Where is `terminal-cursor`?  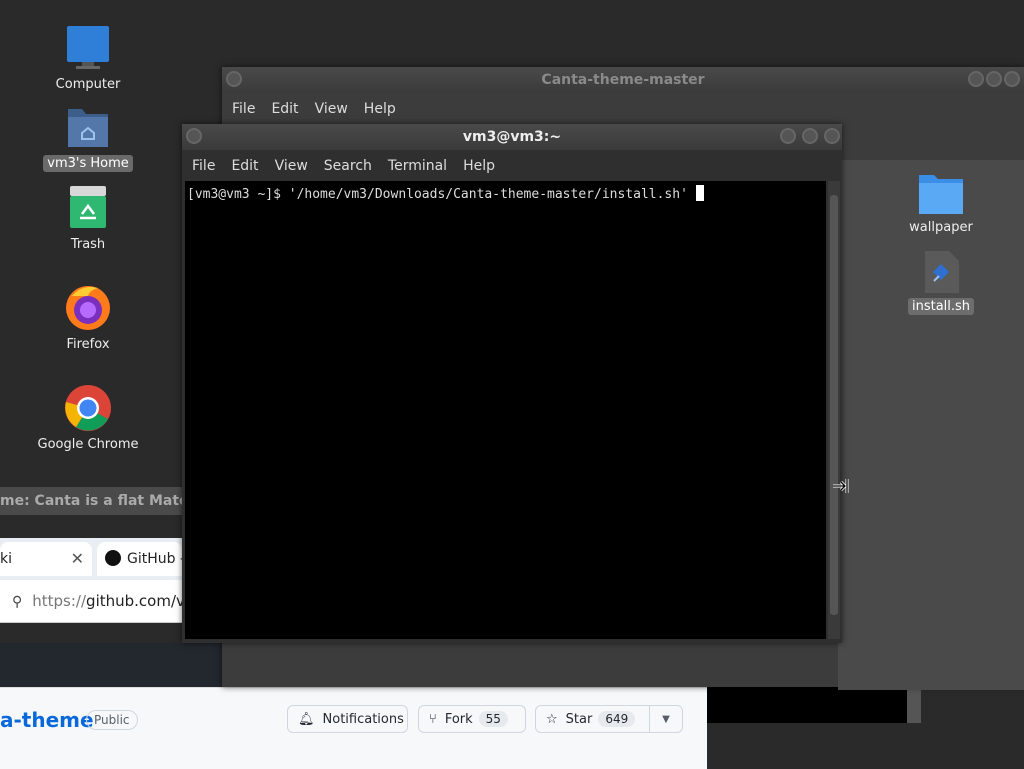
terminal-cursor is located at coordinates (699, 193).